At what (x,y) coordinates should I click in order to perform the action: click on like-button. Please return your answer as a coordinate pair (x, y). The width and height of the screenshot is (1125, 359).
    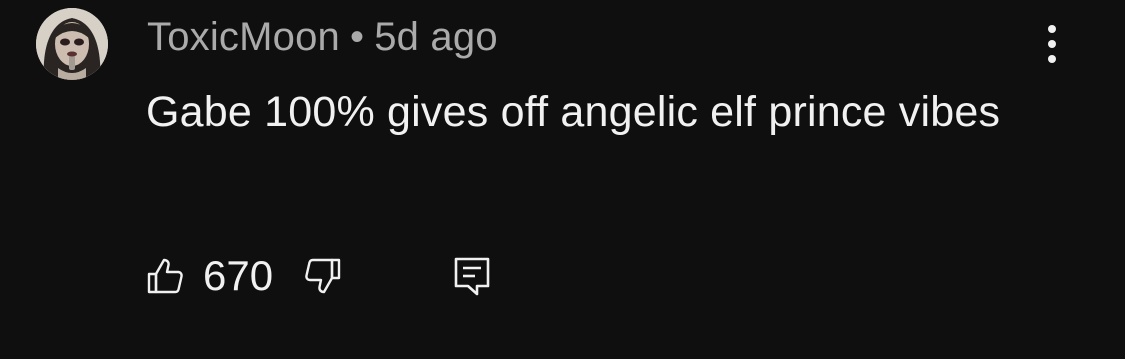
    Looking at the image, I should click on (165, 276).